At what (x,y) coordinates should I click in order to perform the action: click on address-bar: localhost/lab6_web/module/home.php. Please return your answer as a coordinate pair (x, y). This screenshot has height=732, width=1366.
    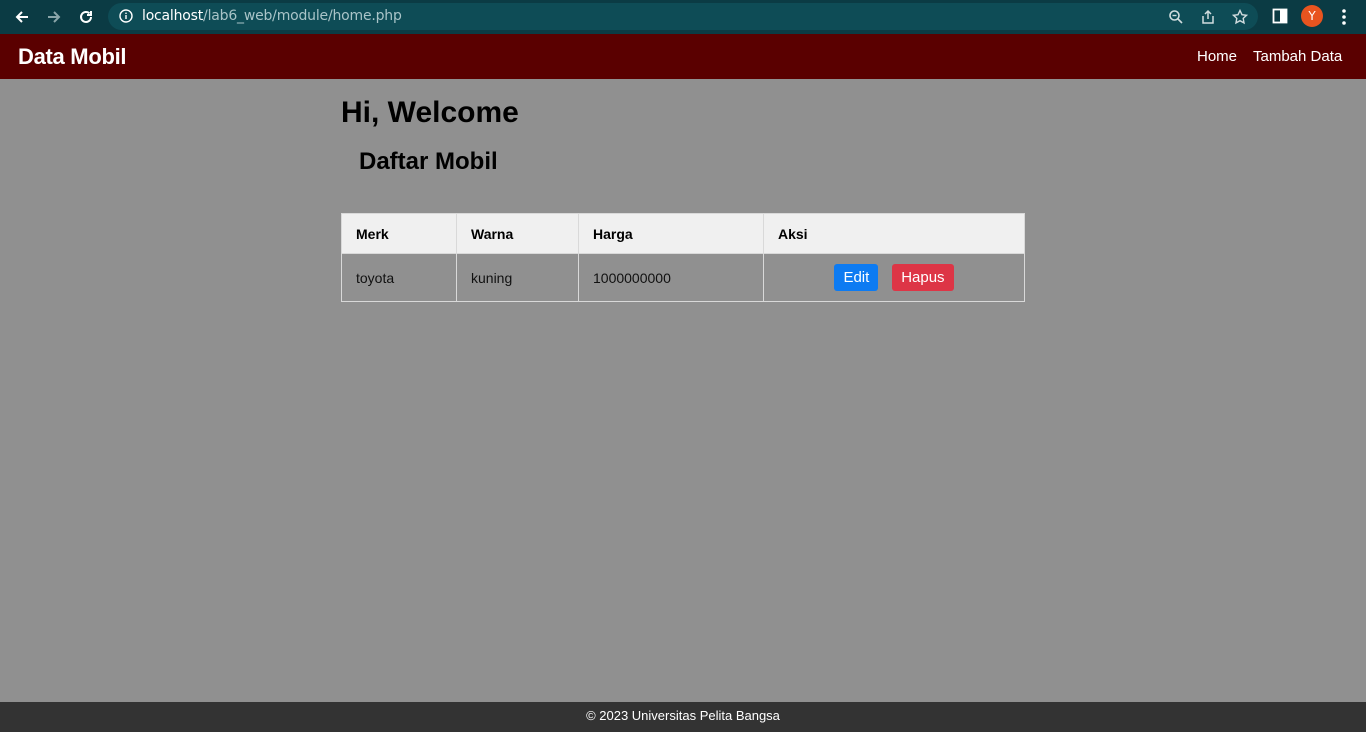
    Looking at the image, I should click on (683, 16).